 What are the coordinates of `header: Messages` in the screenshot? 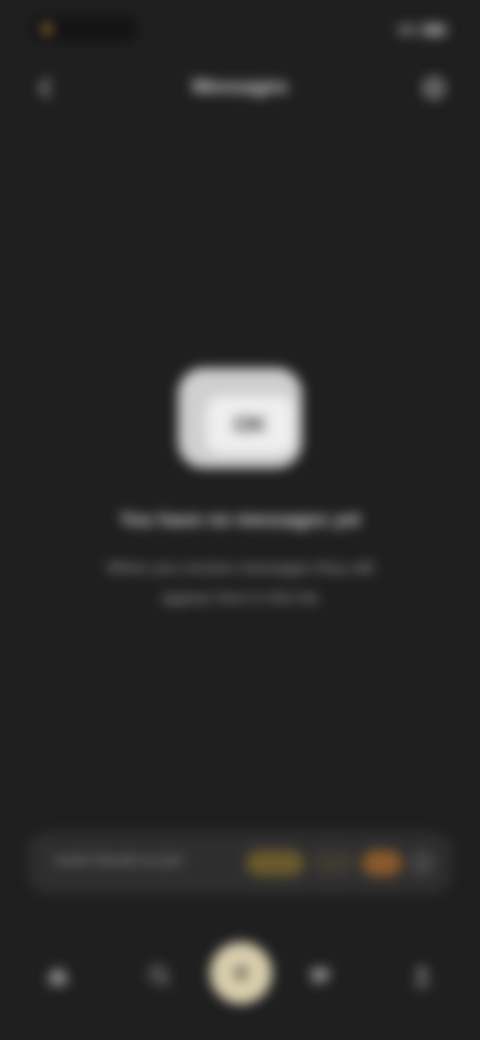 It's located at (240, 88).